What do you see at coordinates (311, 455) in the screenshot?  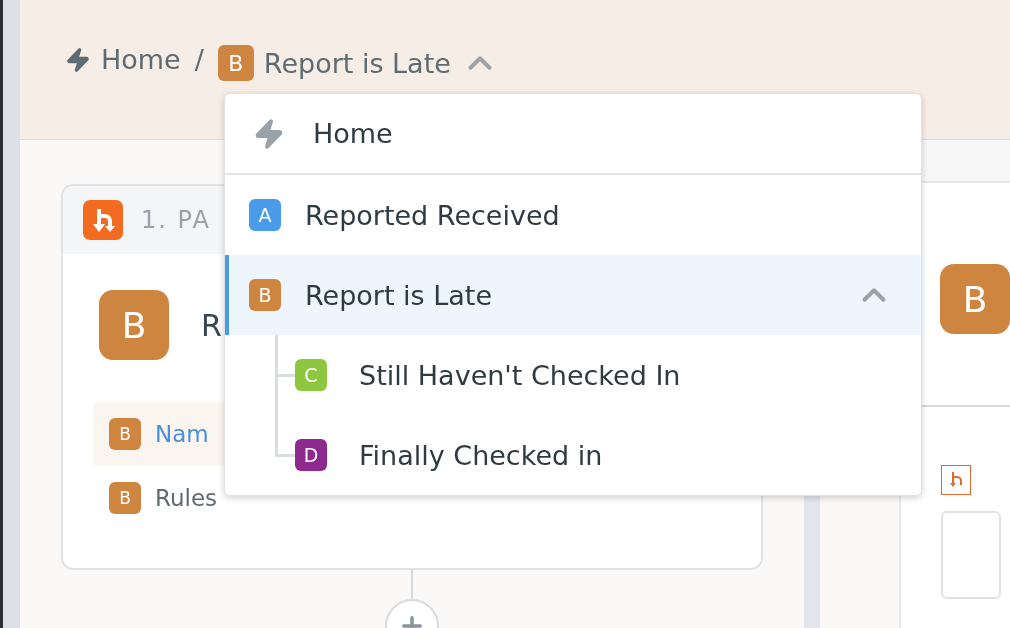 I see `path-badge: D` at bounding box center [311, 455].